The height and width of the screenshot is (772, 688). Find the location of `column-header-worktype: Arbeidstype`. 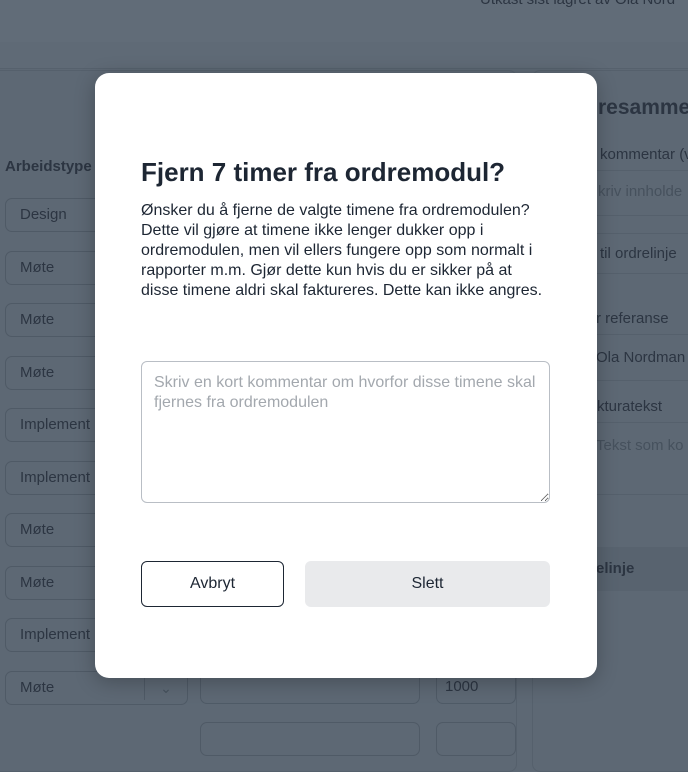

column-header-worktype: Arbeidstype is located at coordinates (48, 166).